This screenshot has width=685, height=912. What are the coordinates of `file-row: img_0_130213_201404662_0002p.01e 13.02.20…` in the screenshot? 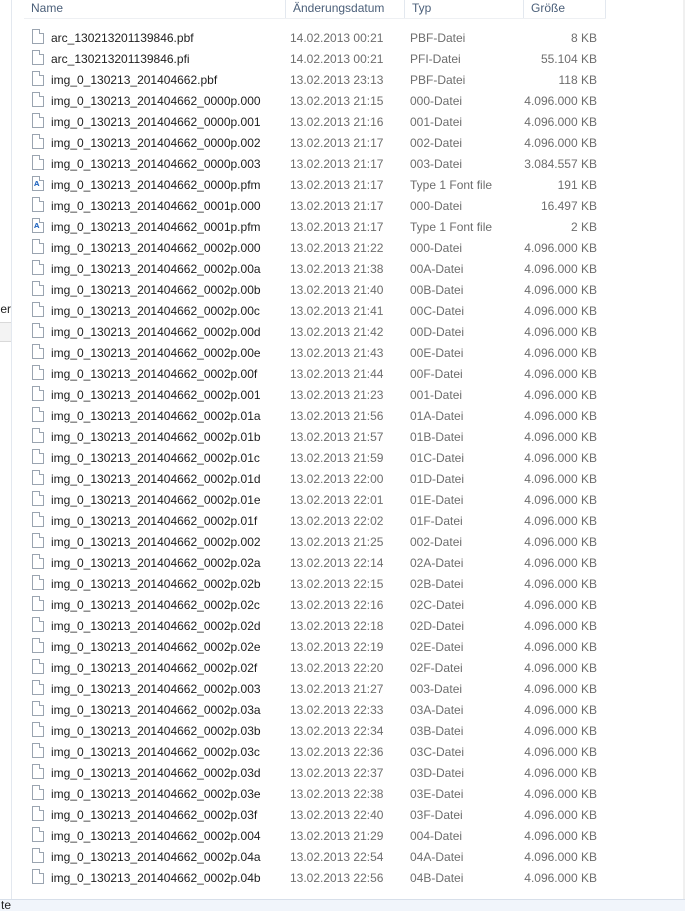 It's located at (317, 499).